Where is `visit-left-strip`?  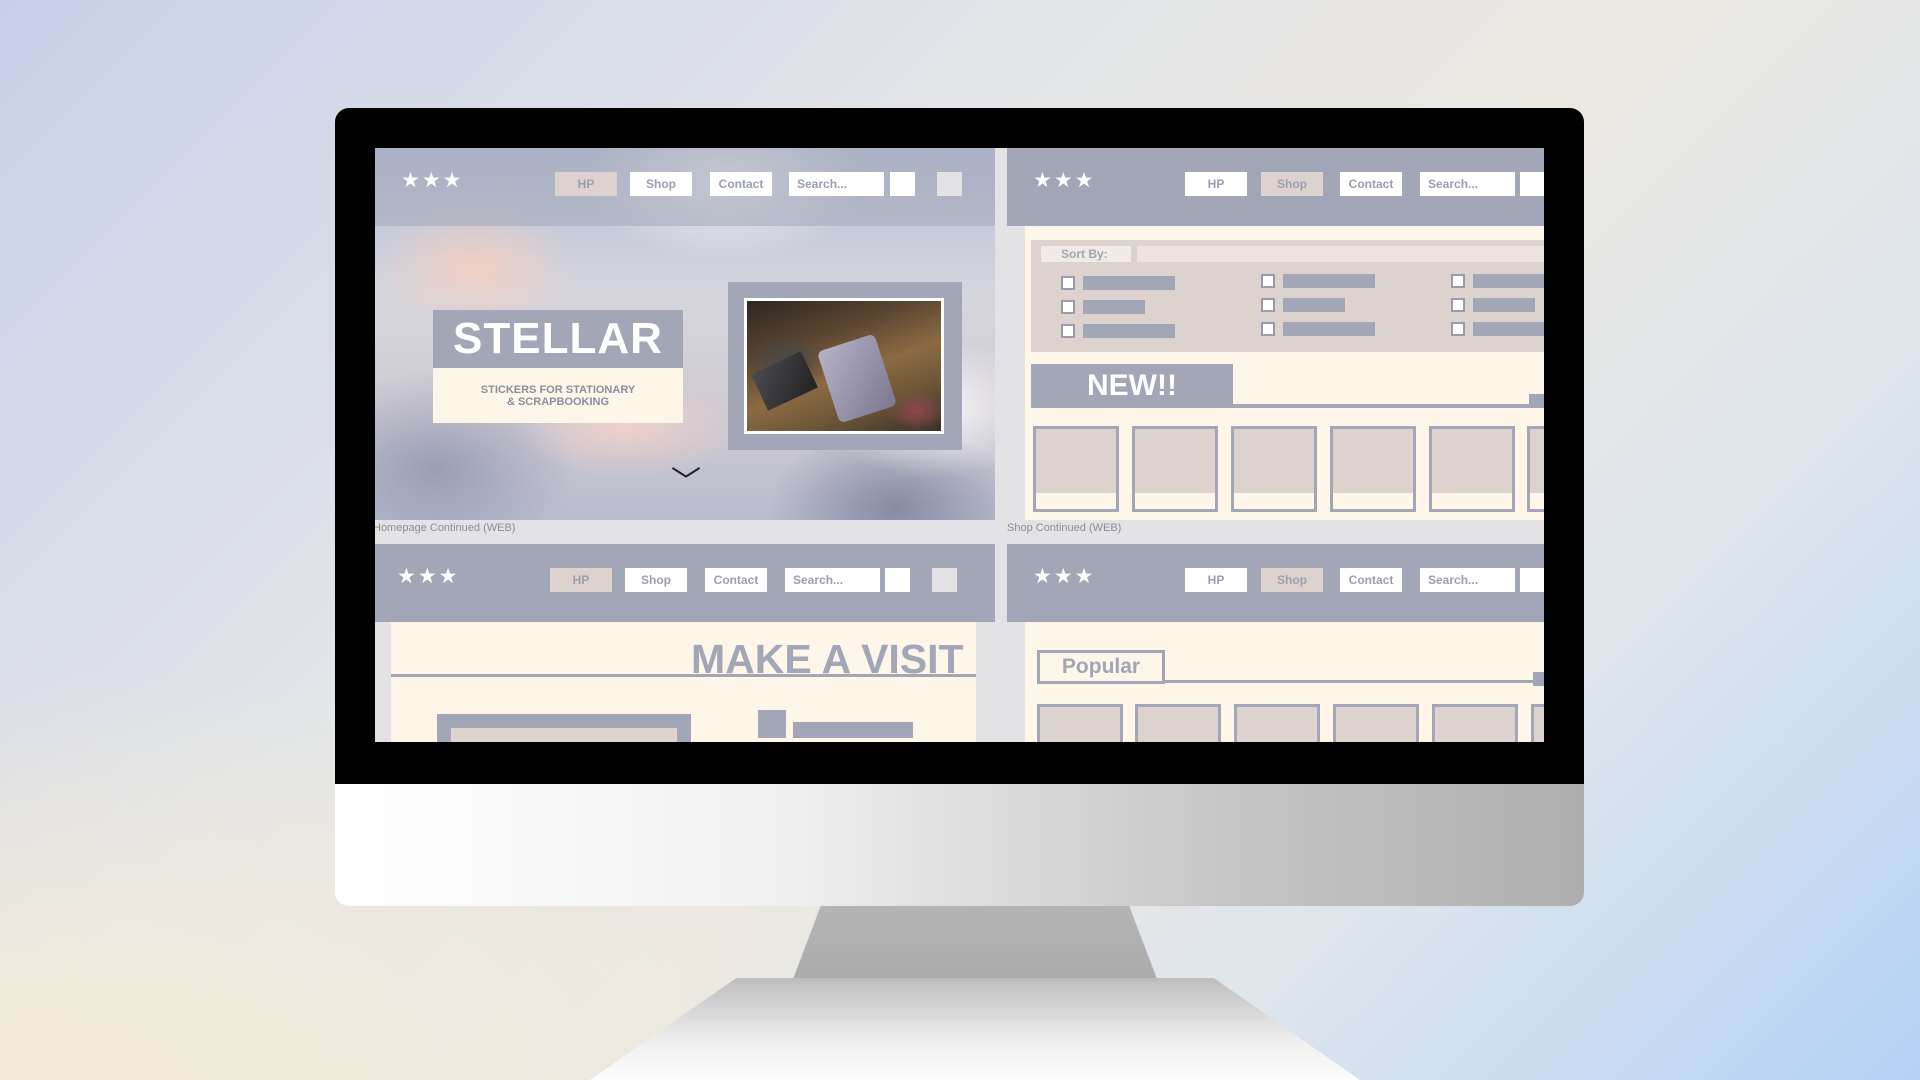
visit-left-strip is located at coordinates (383, 682).